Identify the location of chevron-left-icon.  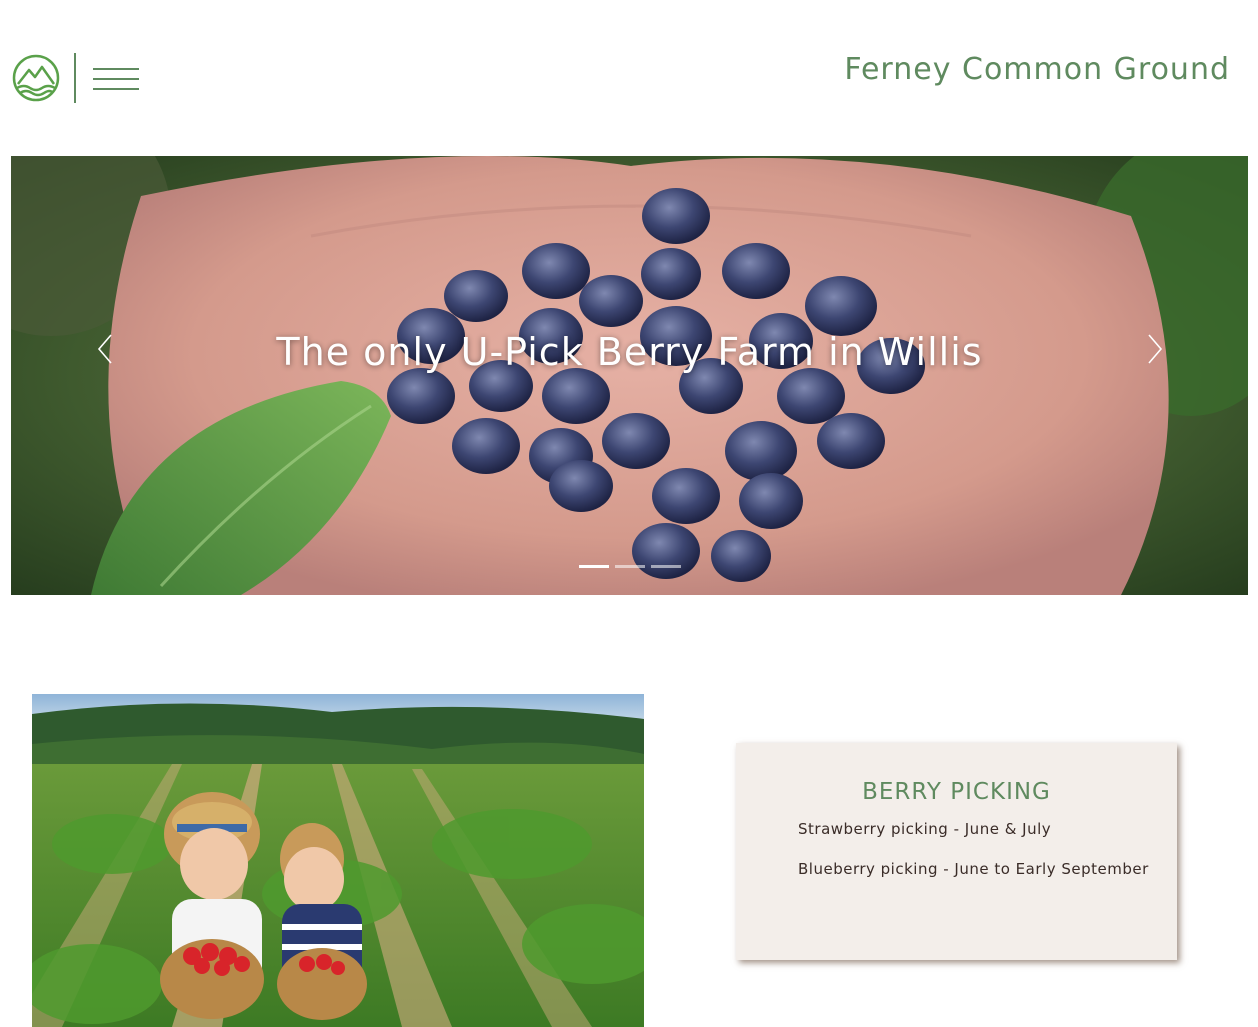
(105, 349).